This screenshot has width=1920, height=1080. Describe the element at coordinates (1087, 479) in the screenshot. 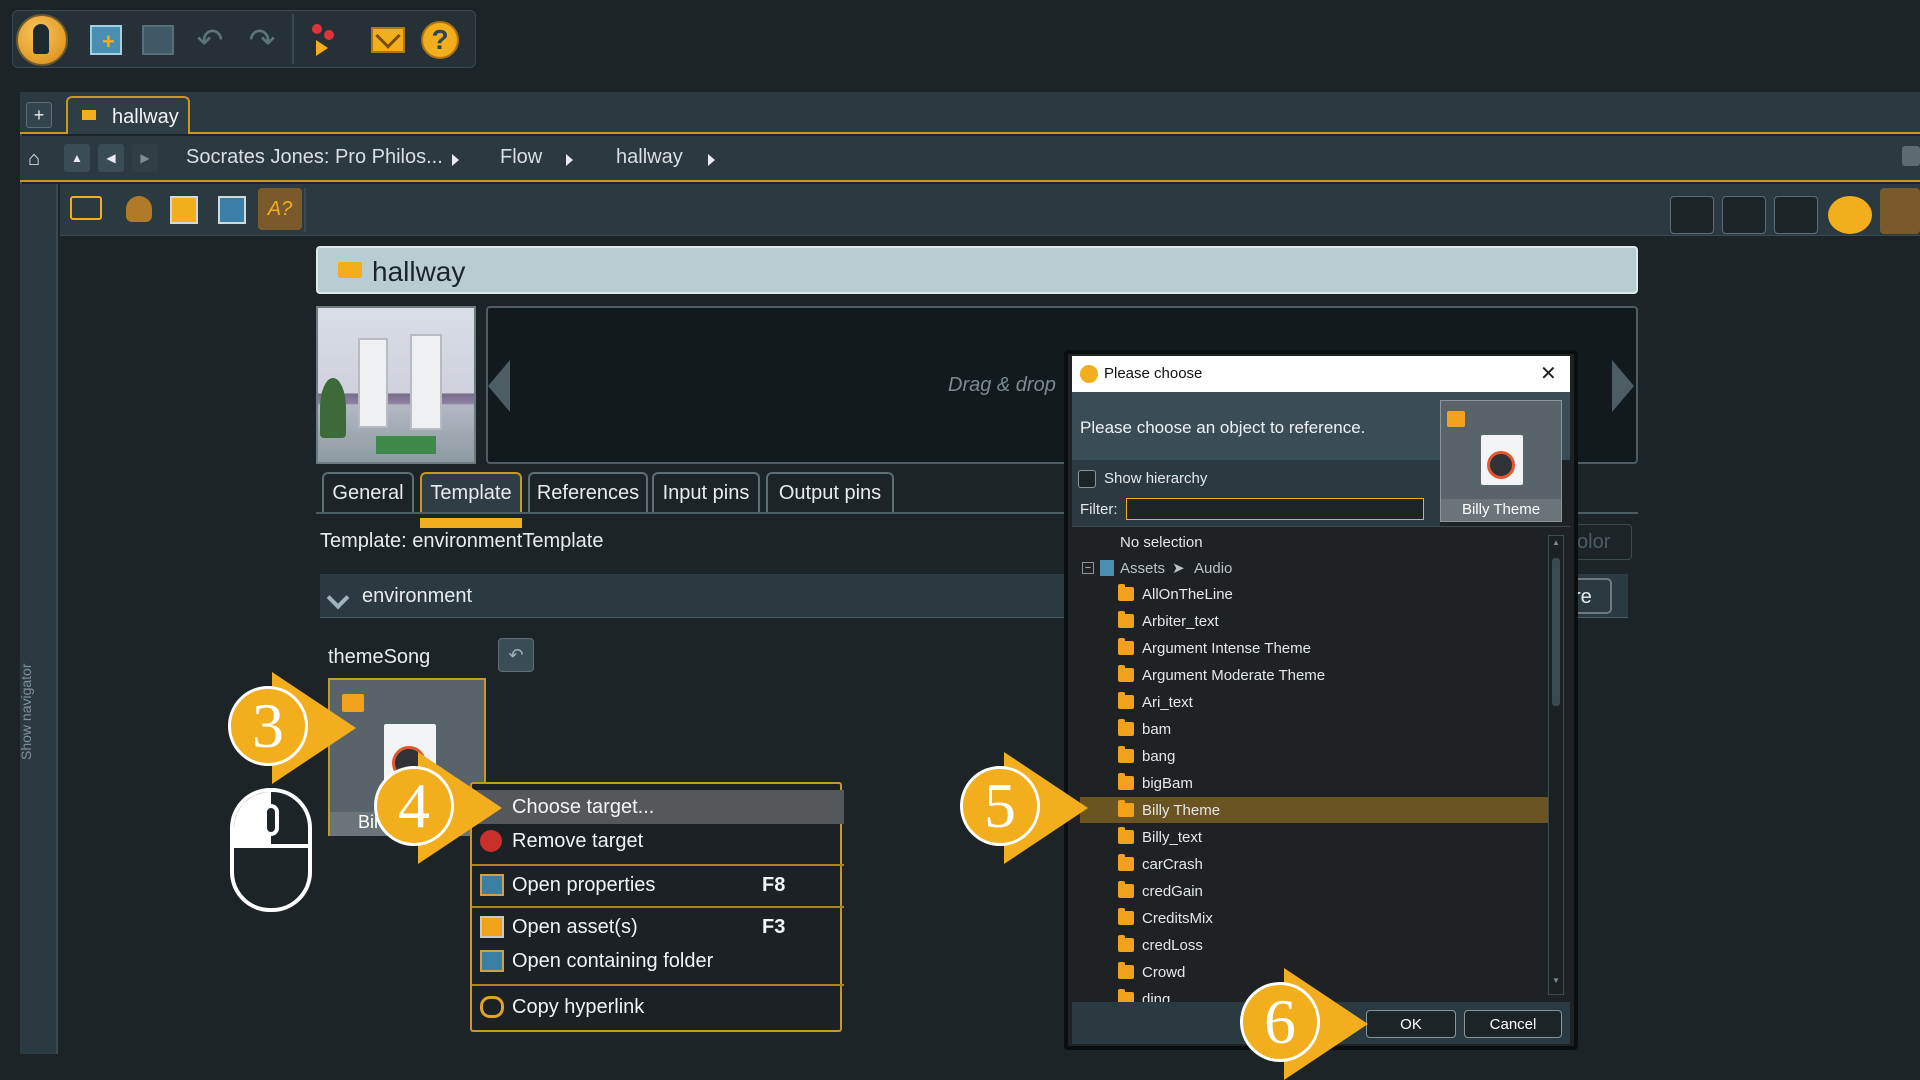

I see `show-hierarchy-checkbox` at that location.